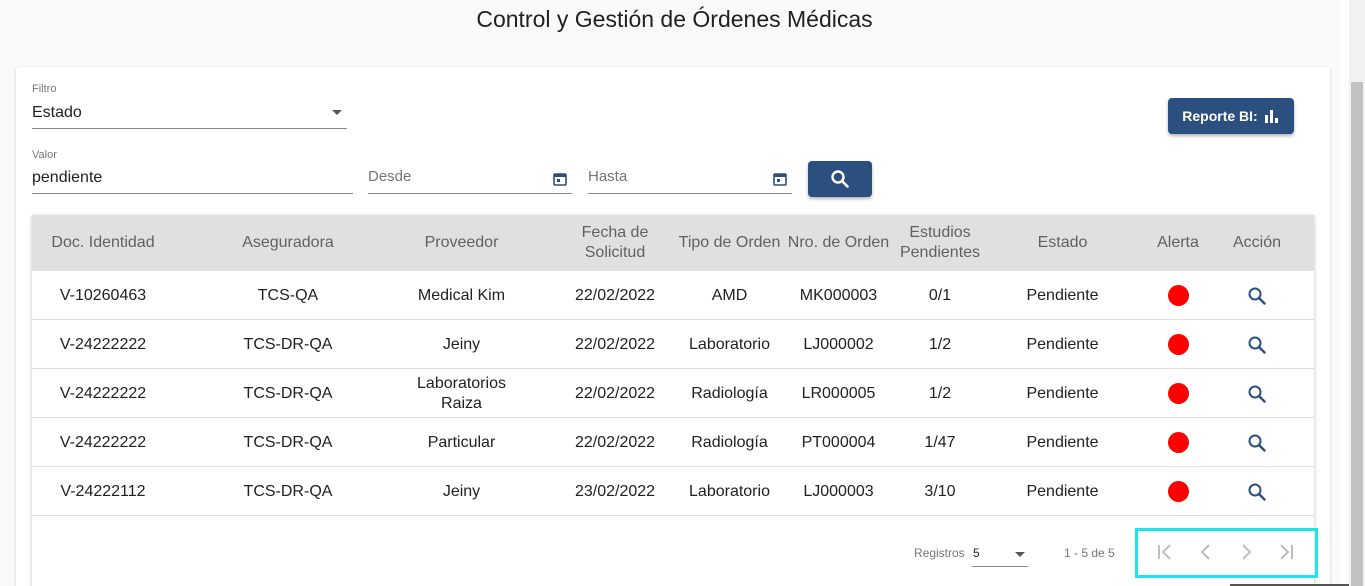 This screenshot has width=1365, height=586. I want to click on header-alert: Alerta, so click(1178, 242).